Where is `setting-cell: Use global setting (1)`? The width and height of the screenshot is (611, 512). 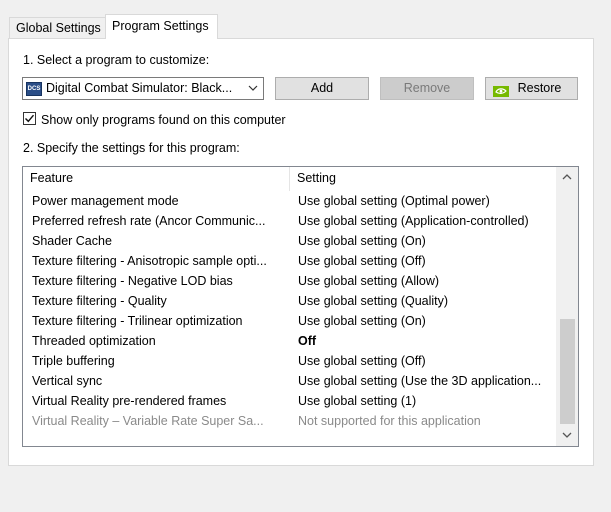 setting-cell: Use global setting (1) is located at coordinates (357, 401).